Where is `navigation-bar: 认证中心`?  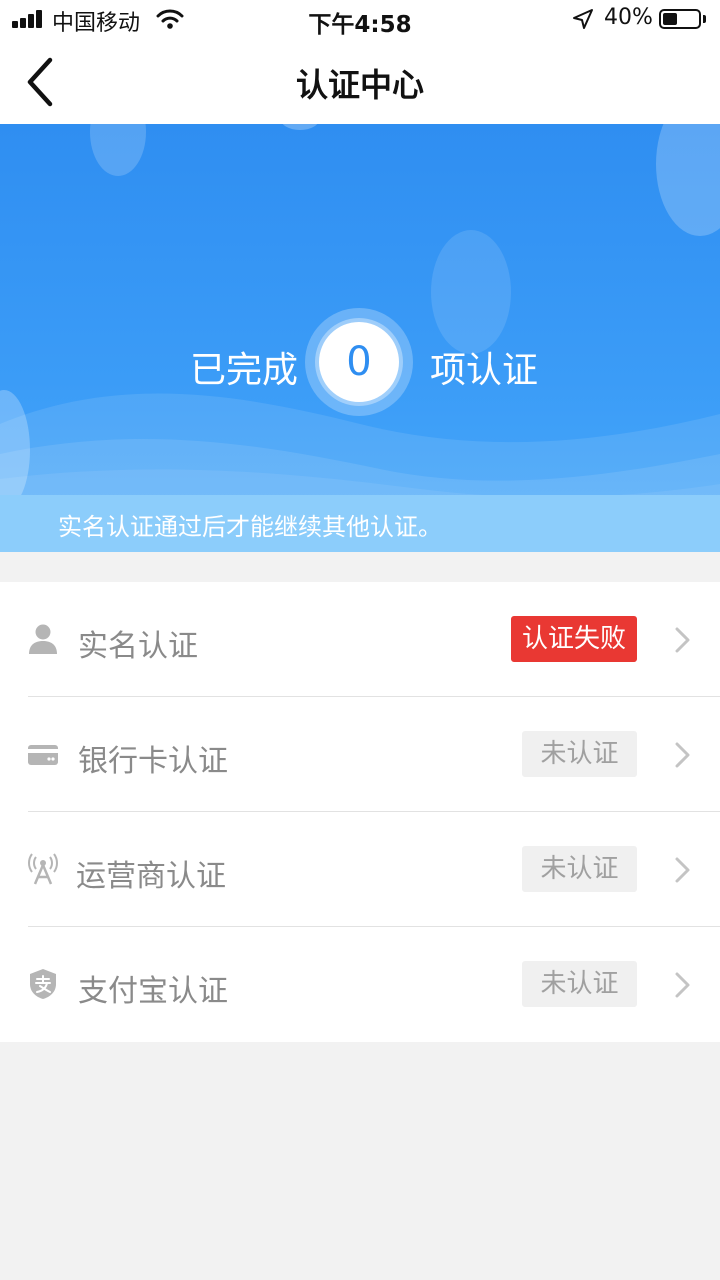
navigation-bar: 认证中心 is located at coordinates (360, 82).